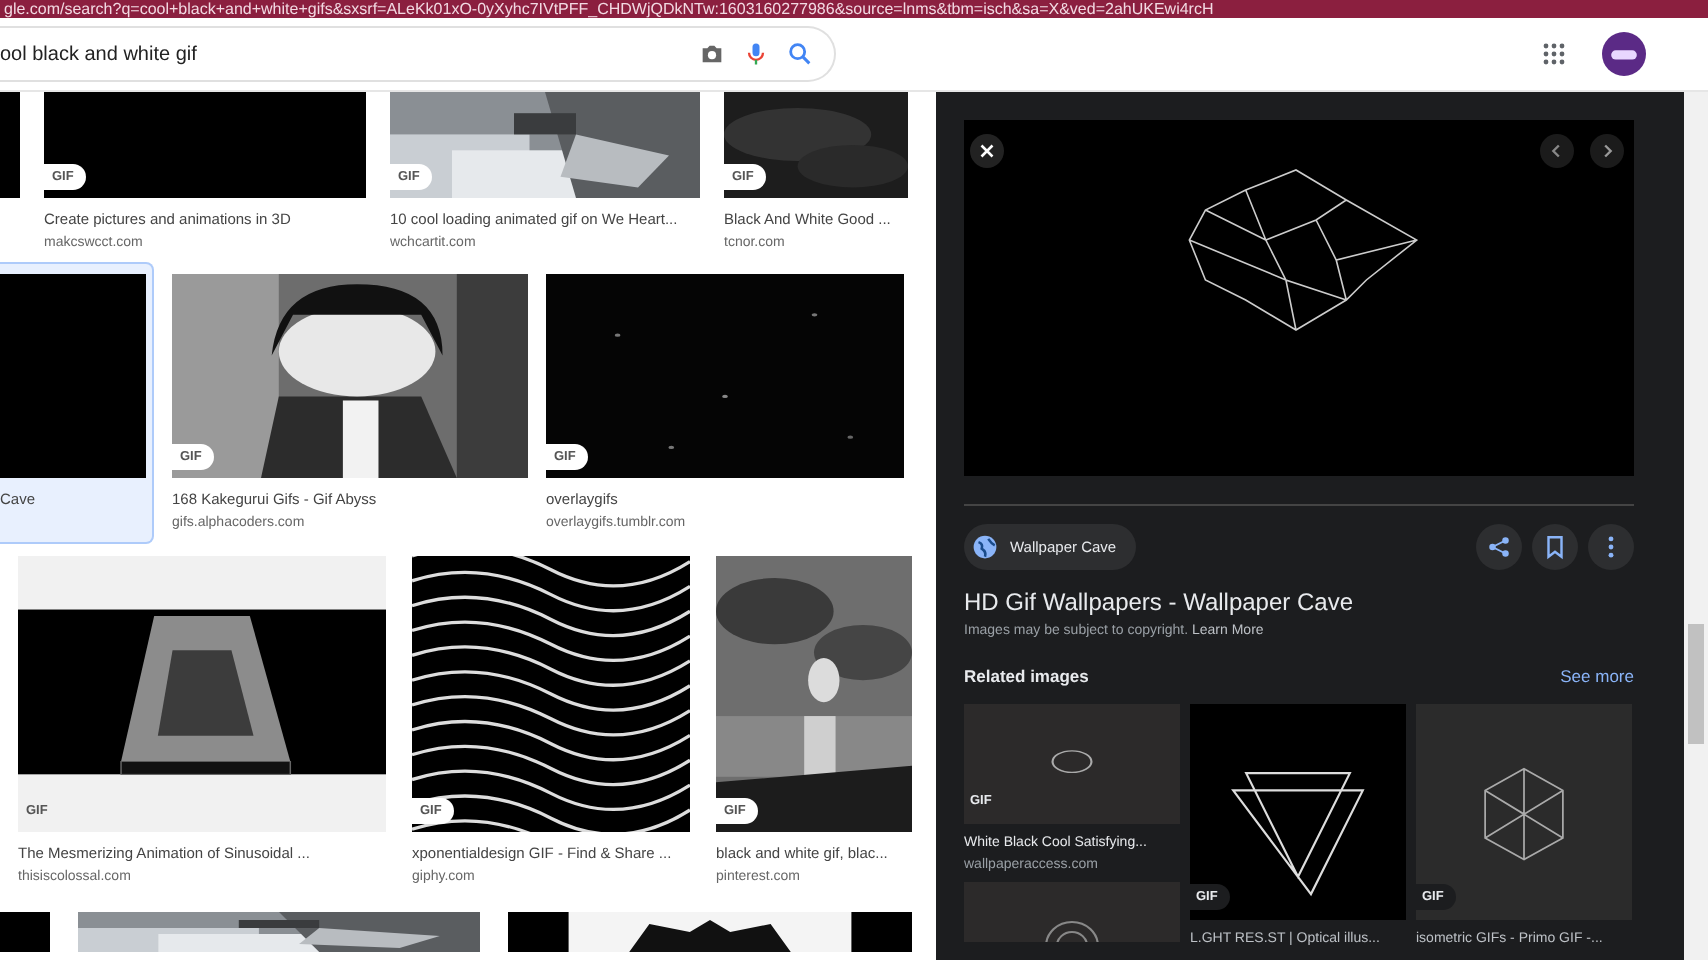 The width and height of the screenshot is (1708, 960). What do you see at coordinates (1299, 602) in the screenshot?
I see `preview-title: HD Gif Wallpapers - Wallpaper Cave` at bounding box center [1299, 602].